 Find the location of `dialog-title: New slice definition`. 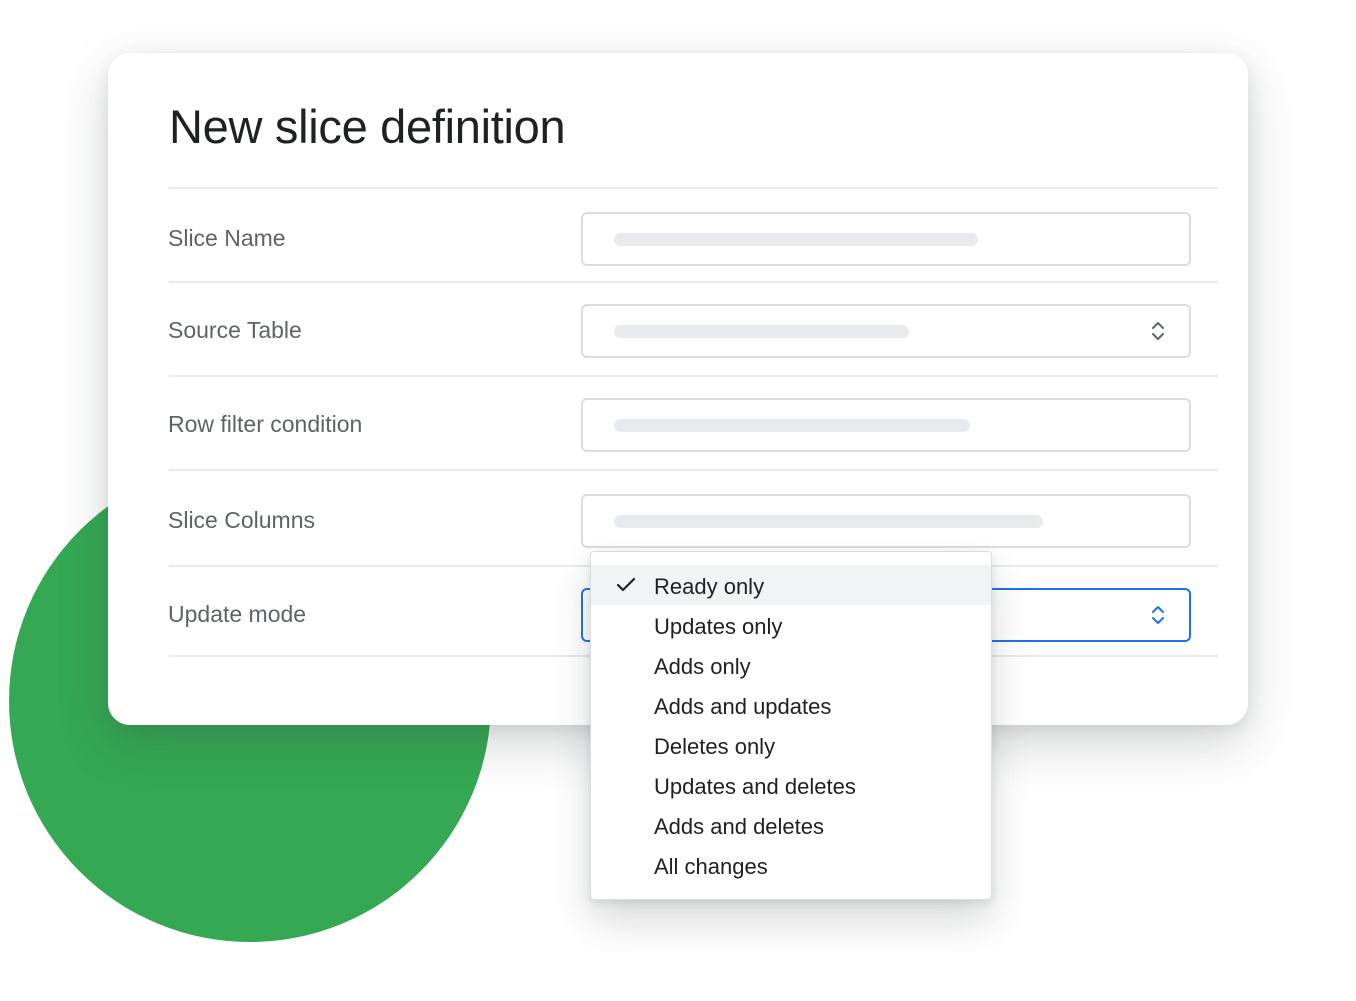

dialog-title: New slice definition is located at coordinates (367, 126).